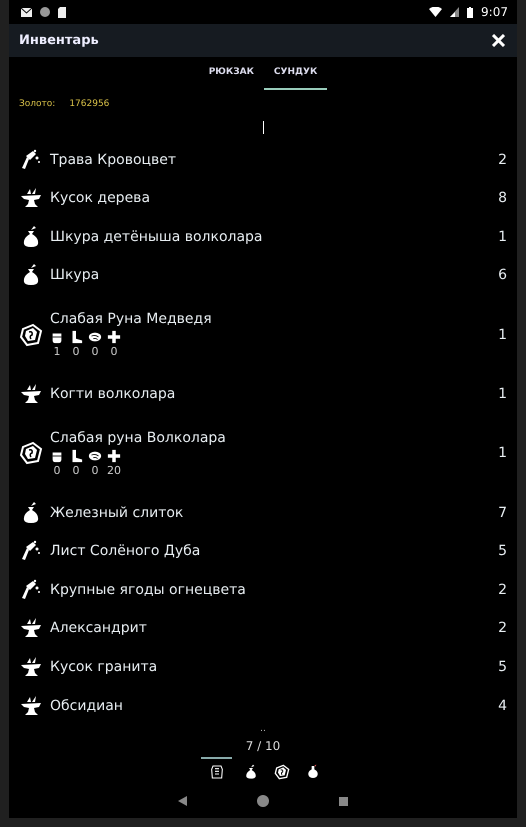  What do you see at coordinates (470, 12) in the screenshot?
I see `battery-icon` at bounding box center [470, 12].